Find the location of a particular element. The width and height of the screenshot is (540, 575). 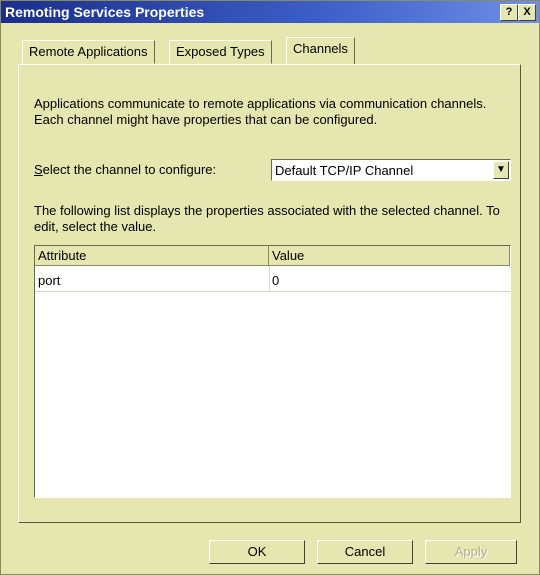

channel-select-label: Select the channel to configure: is located at coordinates (125, 169).